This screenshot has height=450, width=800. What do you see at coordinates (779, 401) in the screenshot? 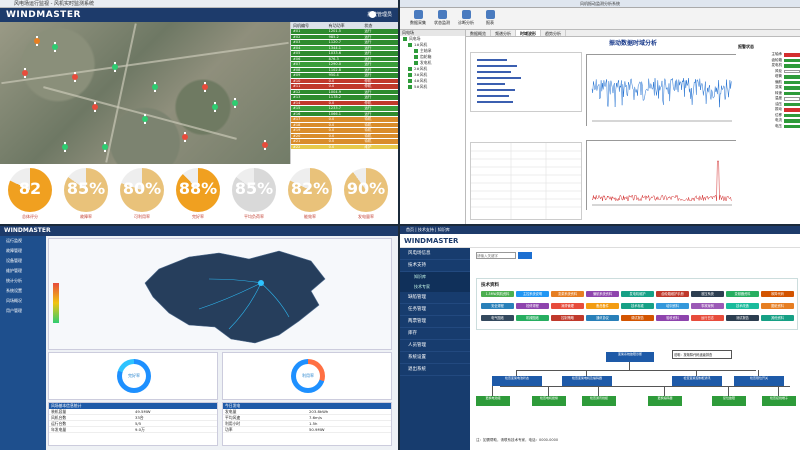
I see `flow-action-box: 检查接线端子` at bounding box center [779, 401].